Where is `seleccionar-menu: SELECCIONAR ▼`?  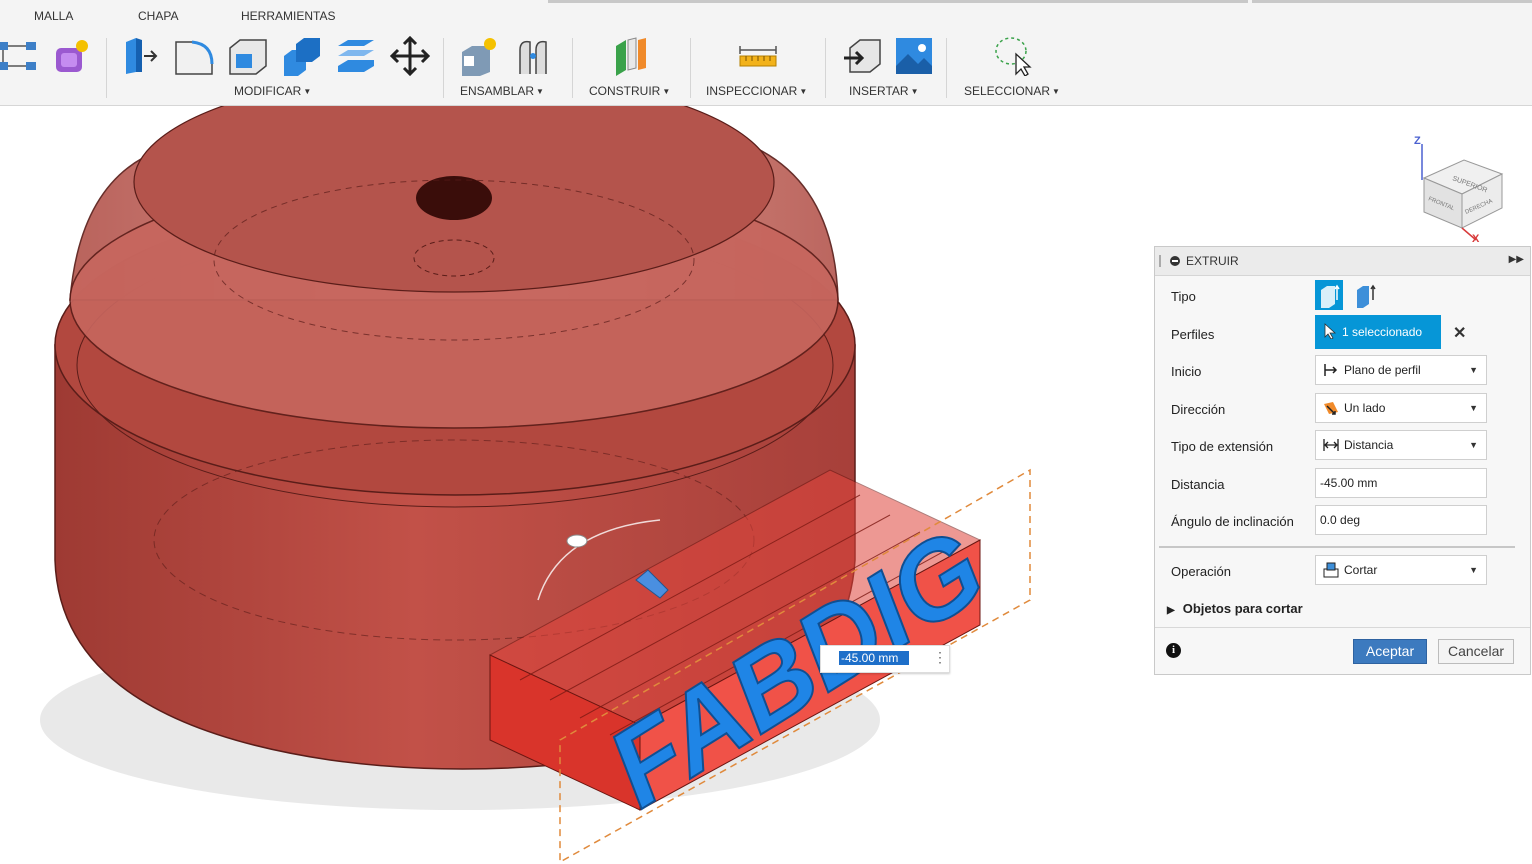
seleccionar-menu: SELECCIONAR ▼ is located at coordinates (1012, 91).